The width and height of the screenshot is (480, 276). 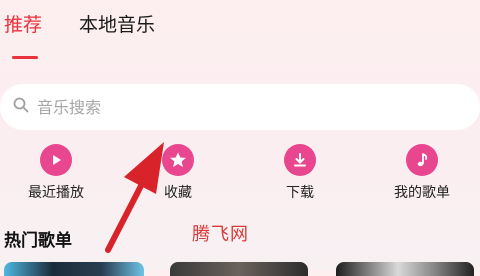 I want to click on download-icon, so click(x=300, y=160).